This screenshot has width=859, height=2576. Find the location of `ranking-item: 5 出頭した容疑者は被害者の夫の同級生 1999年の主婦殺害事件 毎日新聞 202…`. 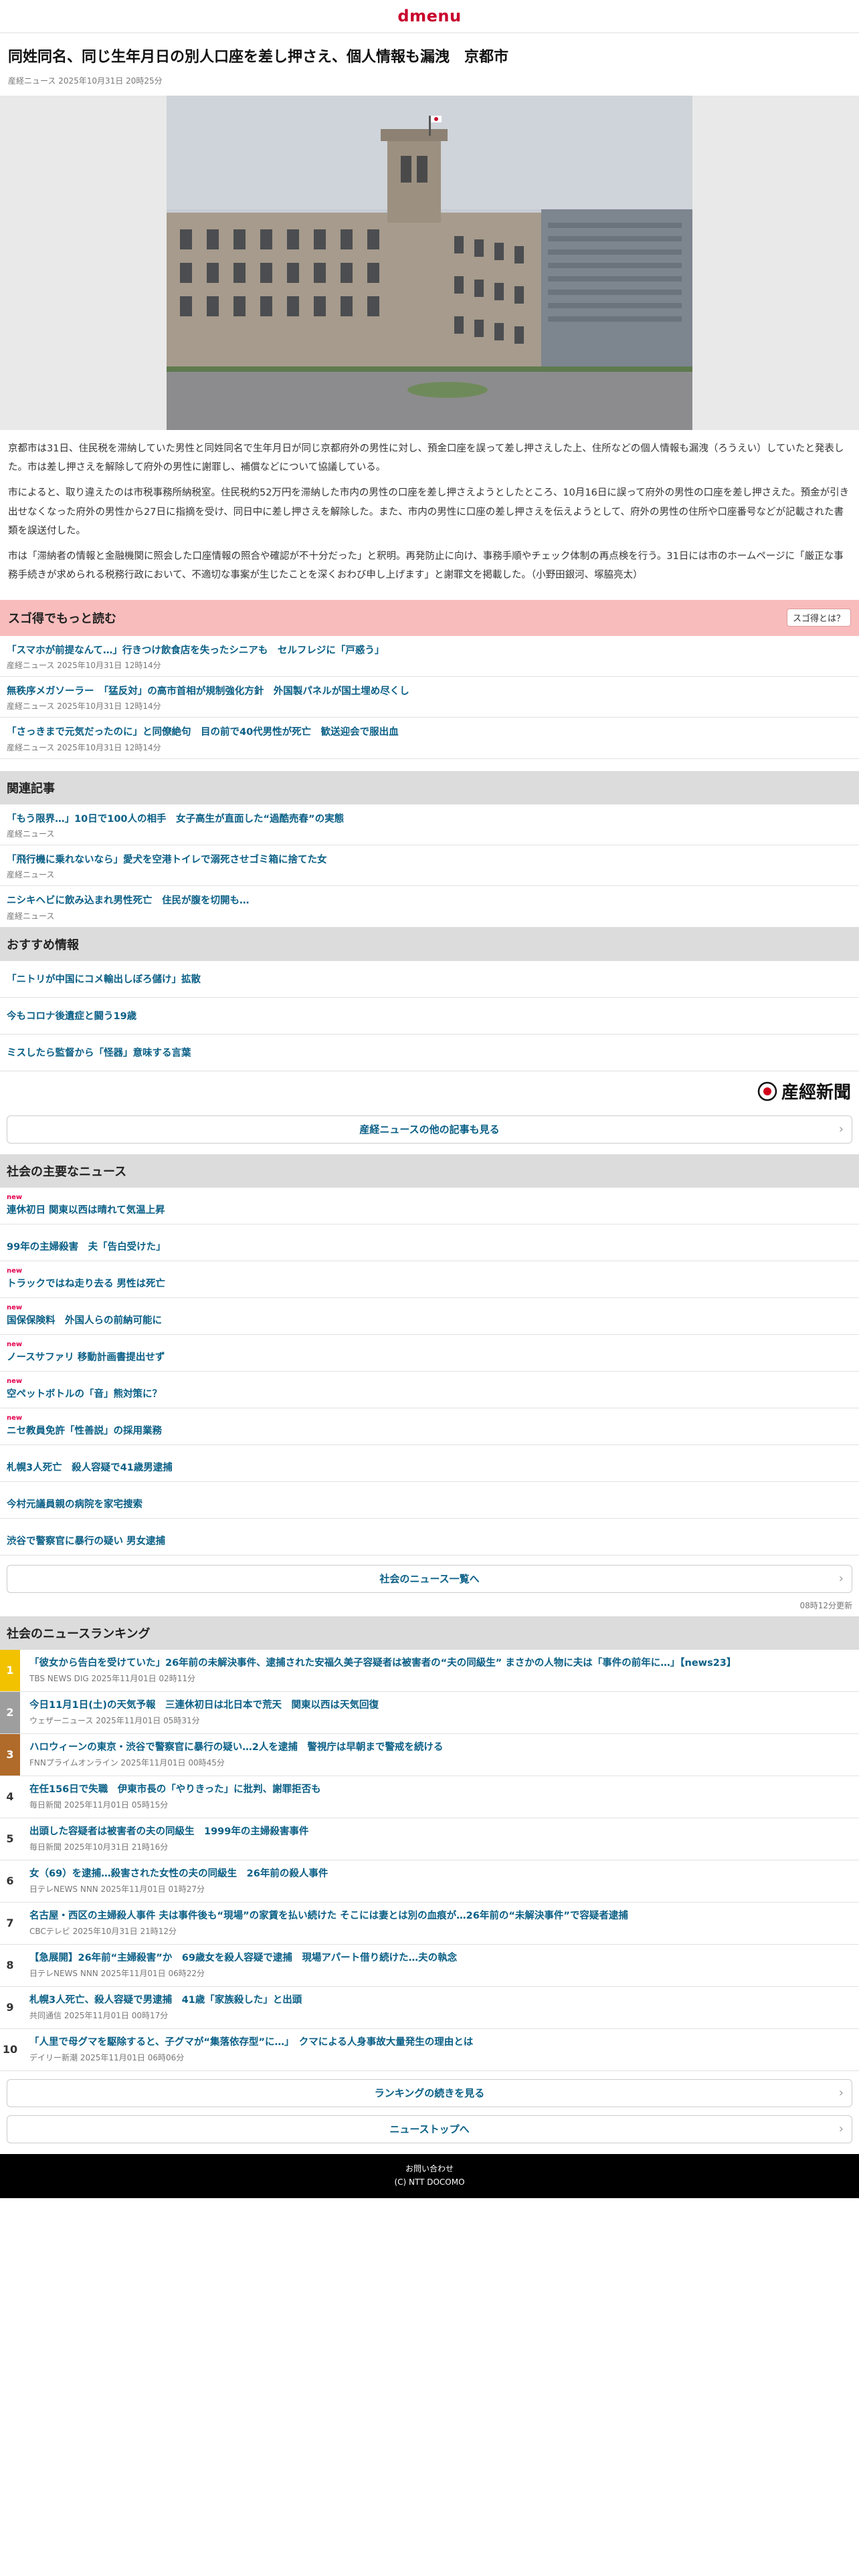

ranking-item: 5 出頭した容疑者は被害者の夫の同級生 1999年の主婦殺害事件 毎日新聞 202… is located at coordinates (429, 1839).